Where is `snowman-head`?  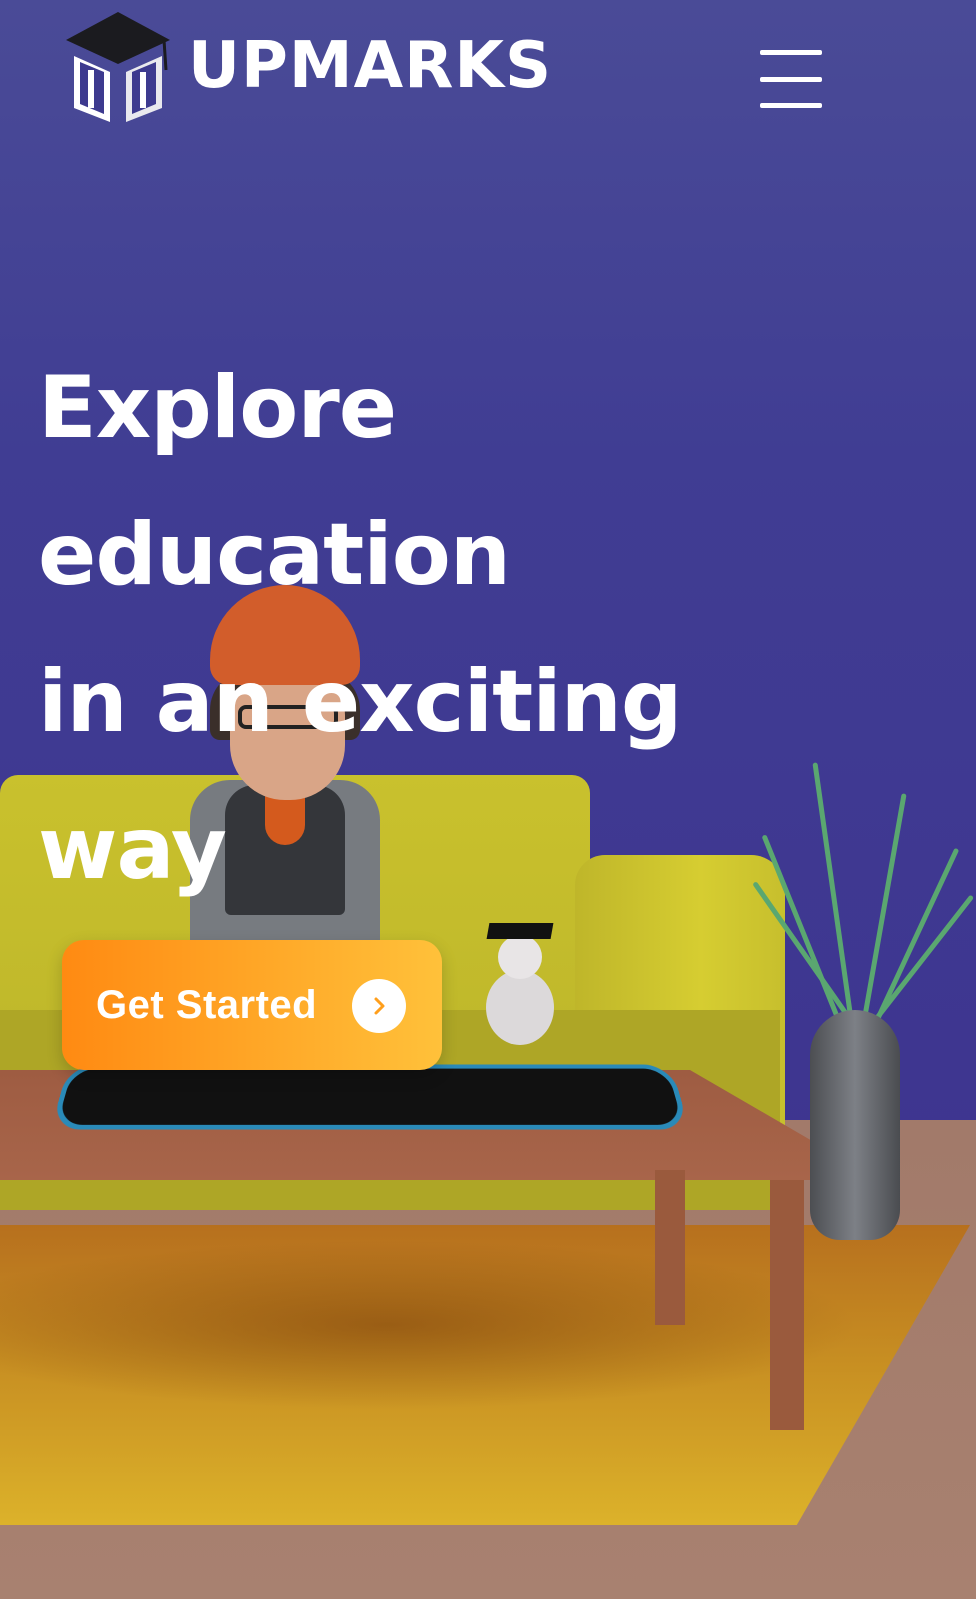
snowman-head is located at coordinates (520, 957).